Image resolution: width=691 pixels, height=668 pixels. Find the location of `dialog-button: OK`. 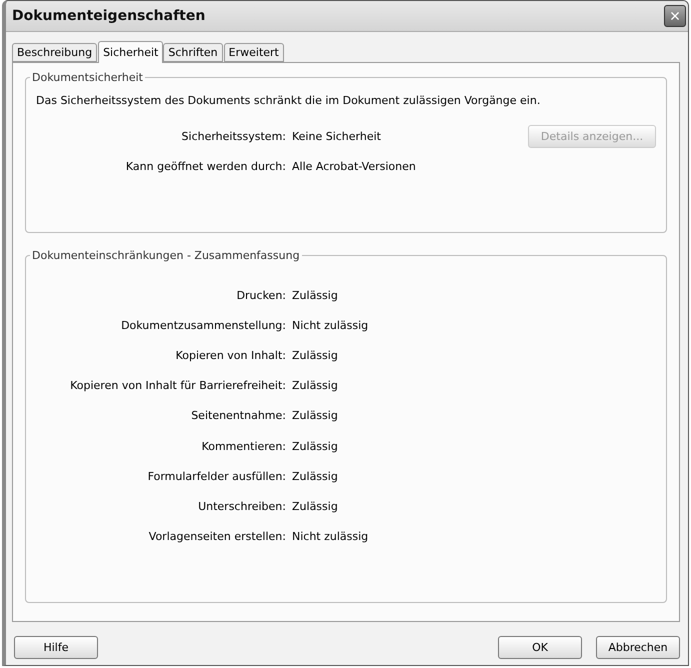

dialog-button: OK is located at coordinates (540, 647).